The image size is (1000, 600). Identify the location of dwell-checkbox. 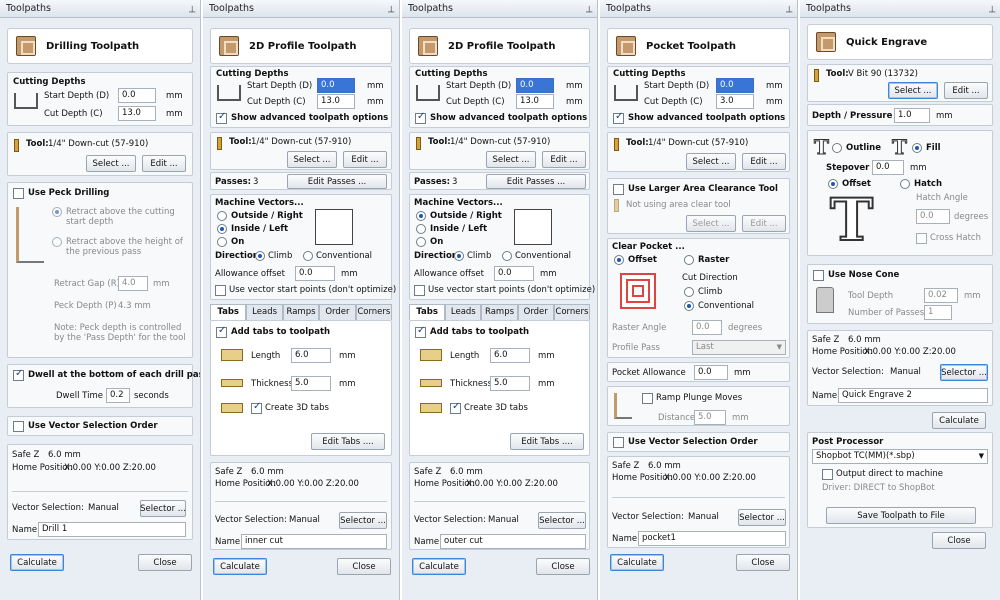
(18, 374).